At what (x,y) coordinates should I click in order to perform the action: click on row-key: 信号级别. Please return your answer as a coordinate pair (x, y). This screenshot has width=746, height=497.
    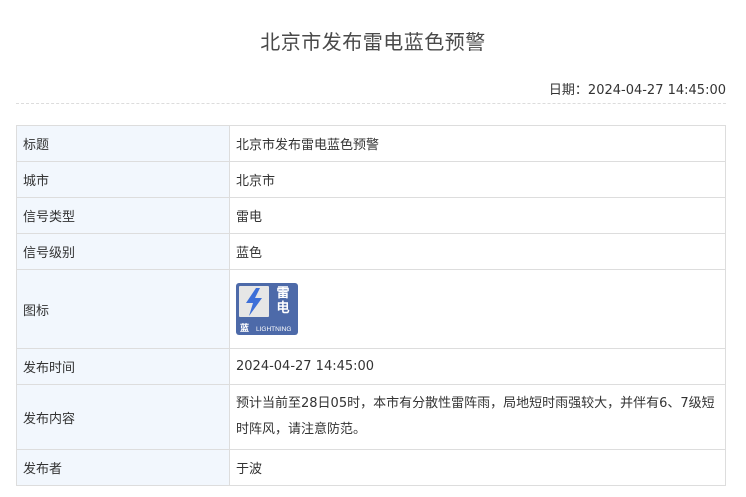
    Looking at the image, I should click on (123, 251).